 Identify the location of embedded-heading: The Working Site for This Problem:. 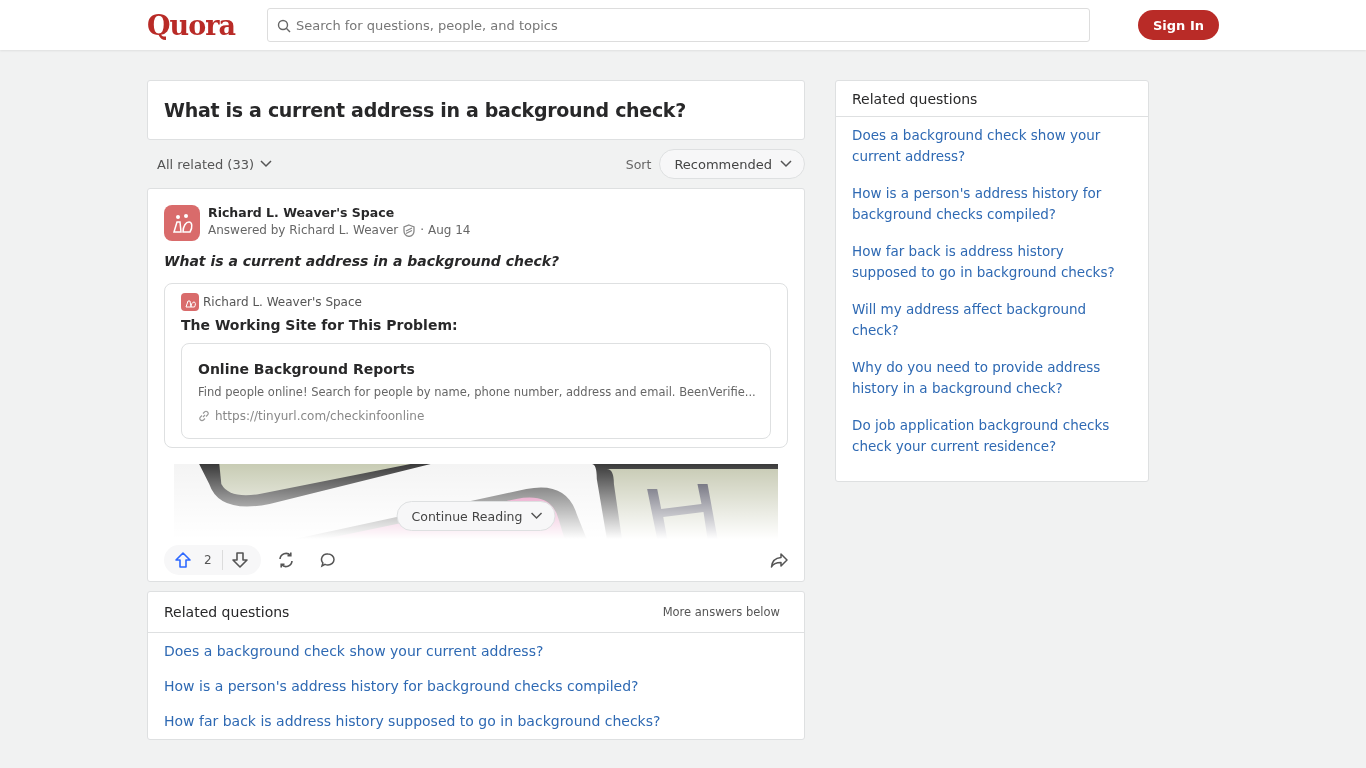
(320, 325).